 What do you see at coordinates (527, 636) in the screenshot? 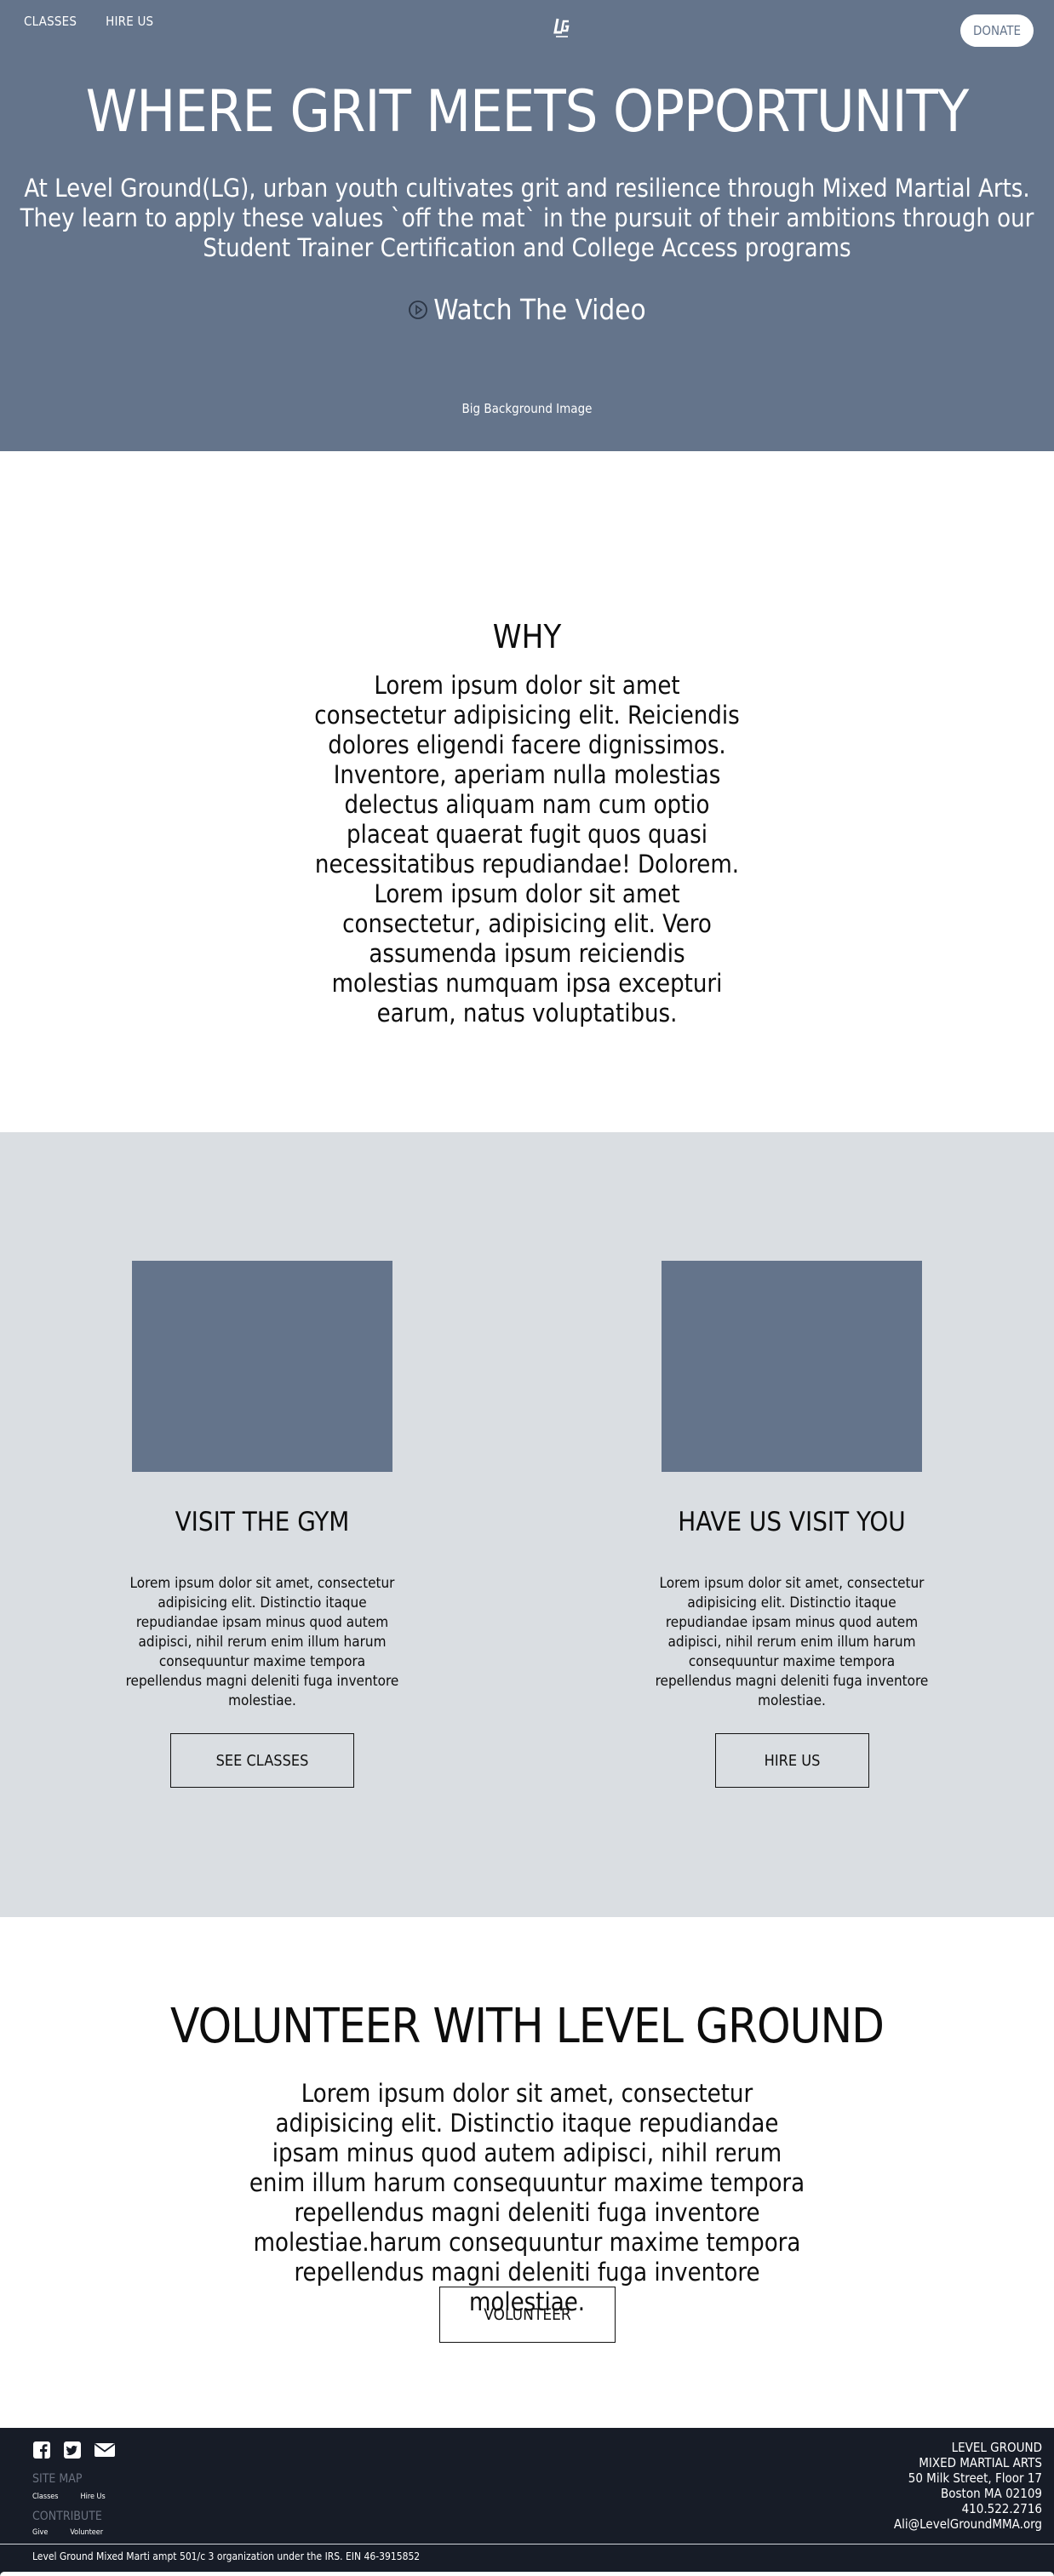
I see `why-title: WHY` at bounding box center [527, 636].